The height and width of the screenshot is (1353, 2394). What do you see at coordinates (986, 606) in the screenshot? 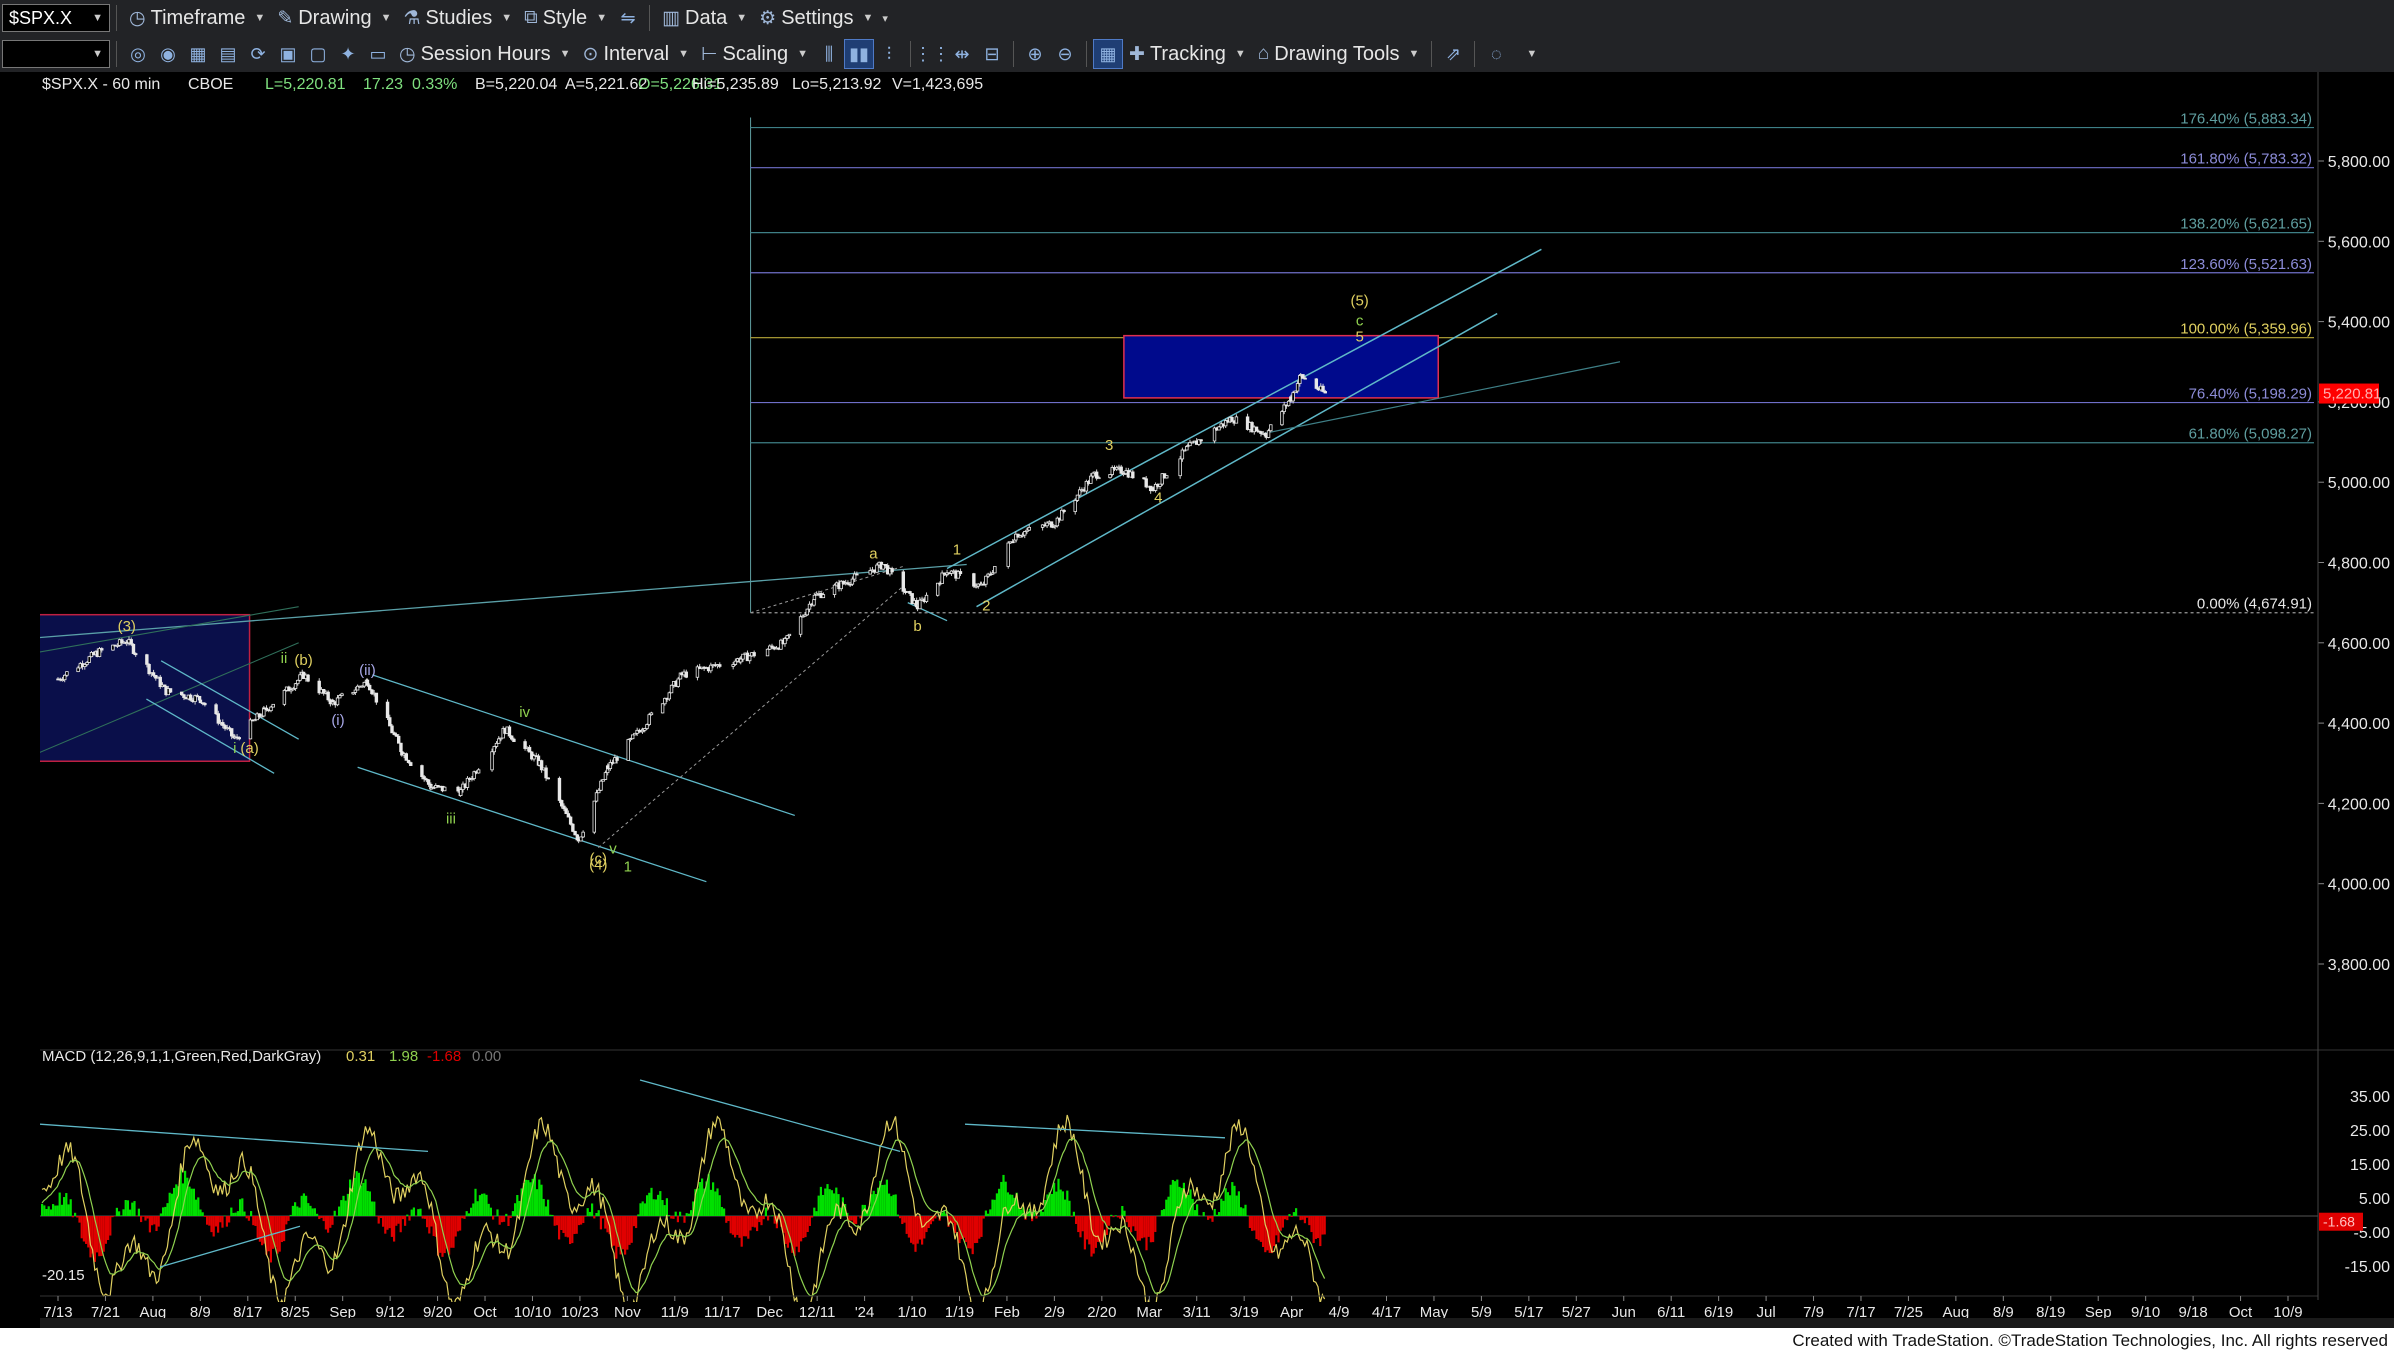
I see `wave-label: 2` at bounding box center [986, 606].